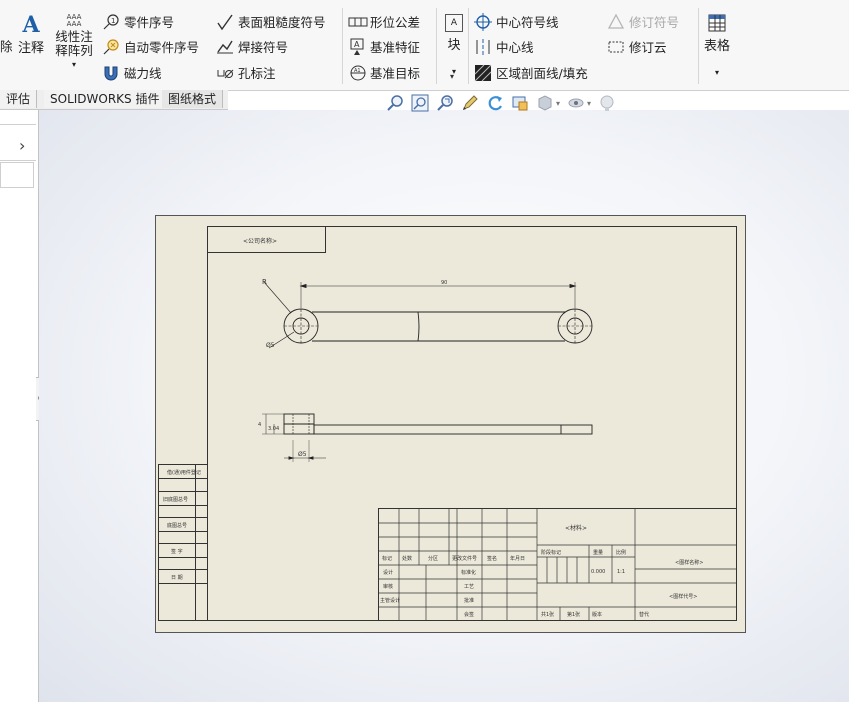  Describe the element at coordinates (357, 44) in the screenshot. I see `svg-text: A` at that location.